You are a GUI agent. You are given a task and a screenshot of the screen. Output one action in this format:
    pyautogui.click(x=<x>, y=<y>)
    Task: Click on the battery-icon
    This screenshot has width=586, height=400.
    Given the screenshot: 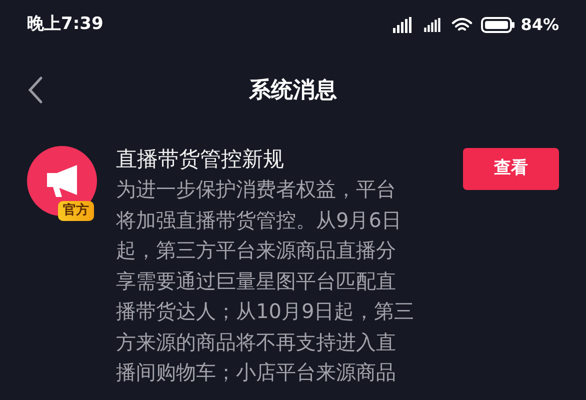 What is the action you would take?
    pyautogui.click(x=497, y=25)
    